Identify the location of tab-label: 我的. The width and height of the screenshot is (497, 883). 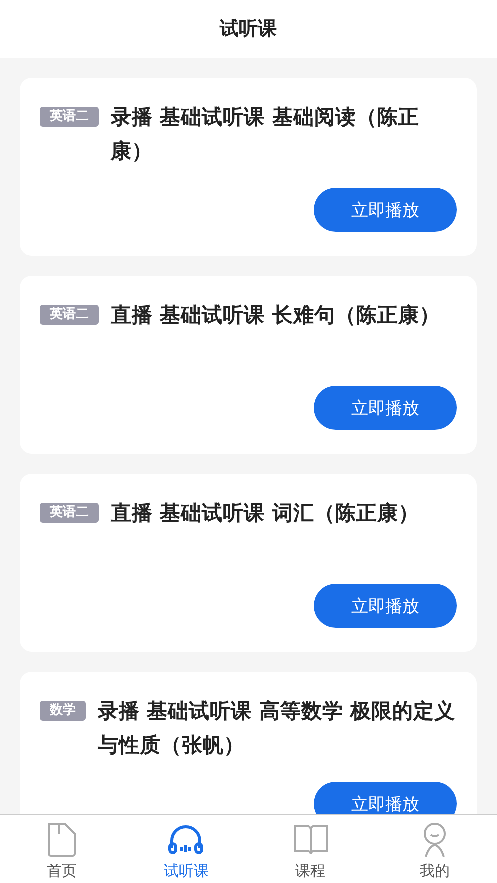
(435, 871).